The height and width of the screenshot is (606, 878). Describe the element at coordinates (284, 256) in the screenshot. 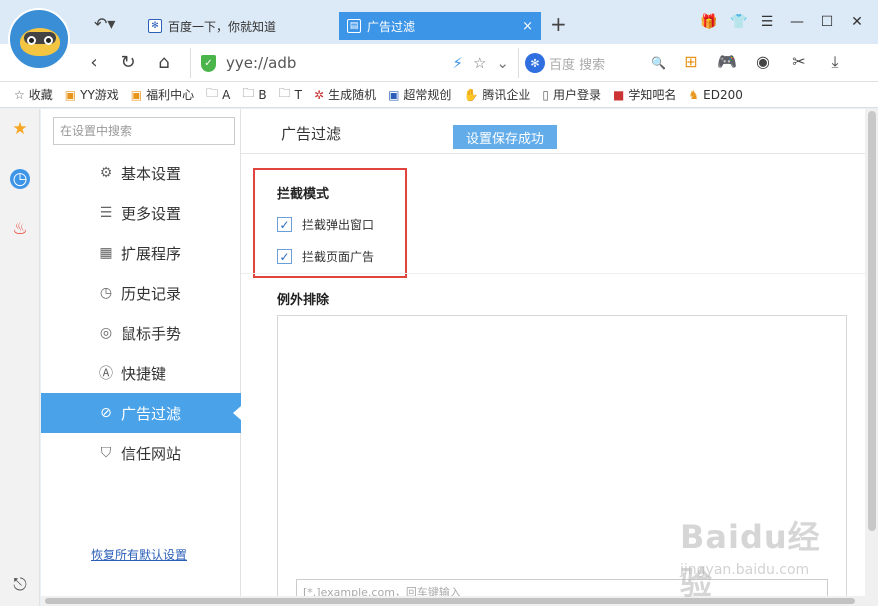

I see `block-page-ads-checkbox: ✓` at that location.